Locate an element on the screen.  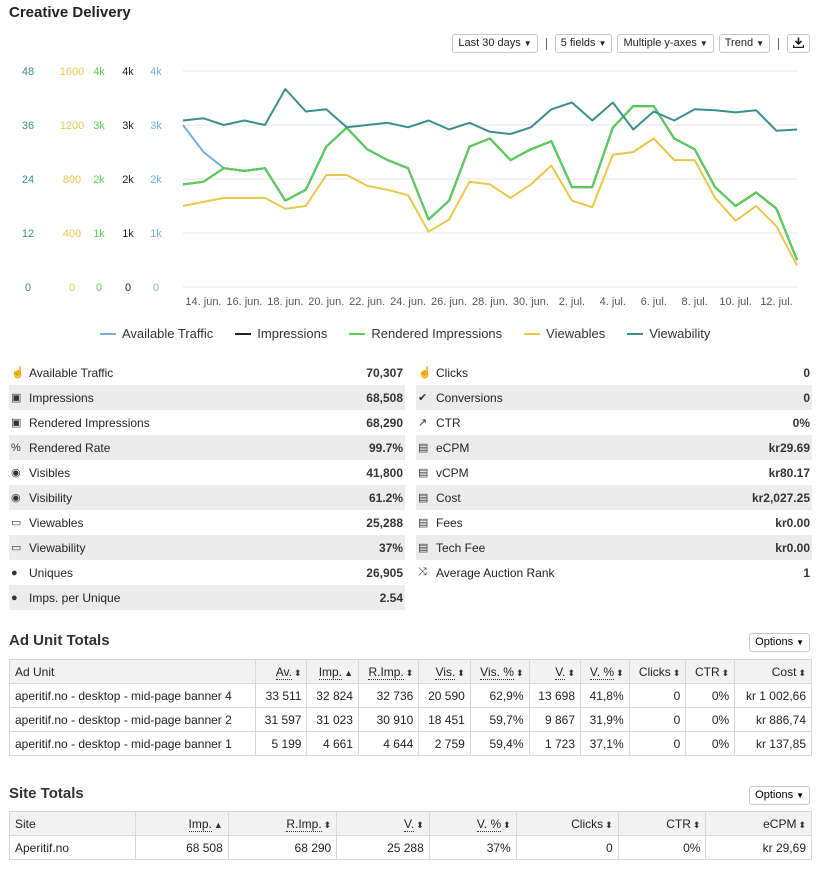
column-header: eCPM ⬍ is located at coordinates (758, 823).